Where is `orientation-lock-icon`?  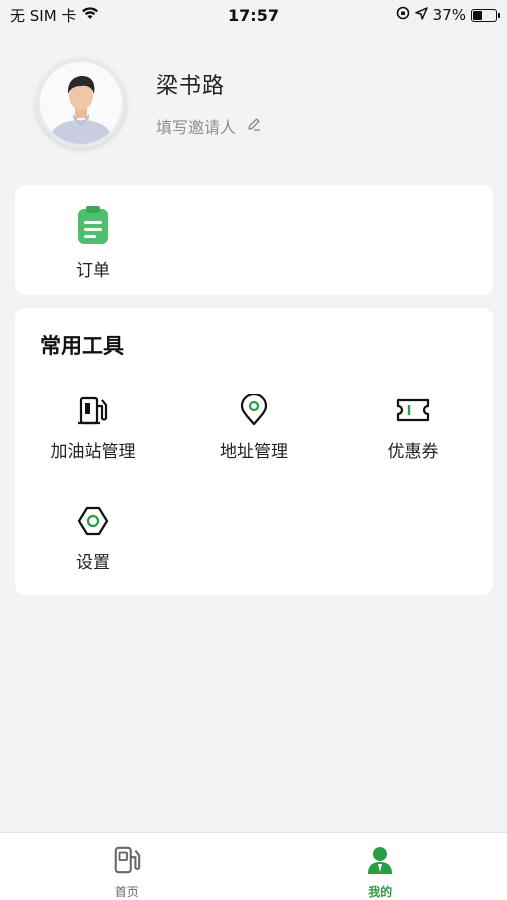
orientation-lock-icon is located at coordinates (403, 15).